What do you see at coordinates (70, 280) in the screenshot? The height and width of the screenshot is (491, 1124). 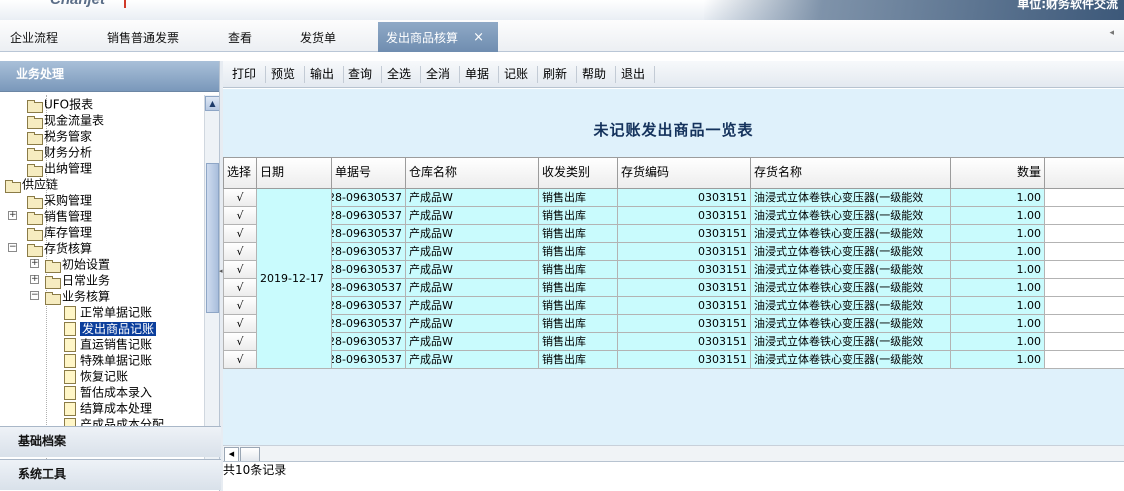 I see `tree-node: + 日常业务` at bounding box center [70, 280].